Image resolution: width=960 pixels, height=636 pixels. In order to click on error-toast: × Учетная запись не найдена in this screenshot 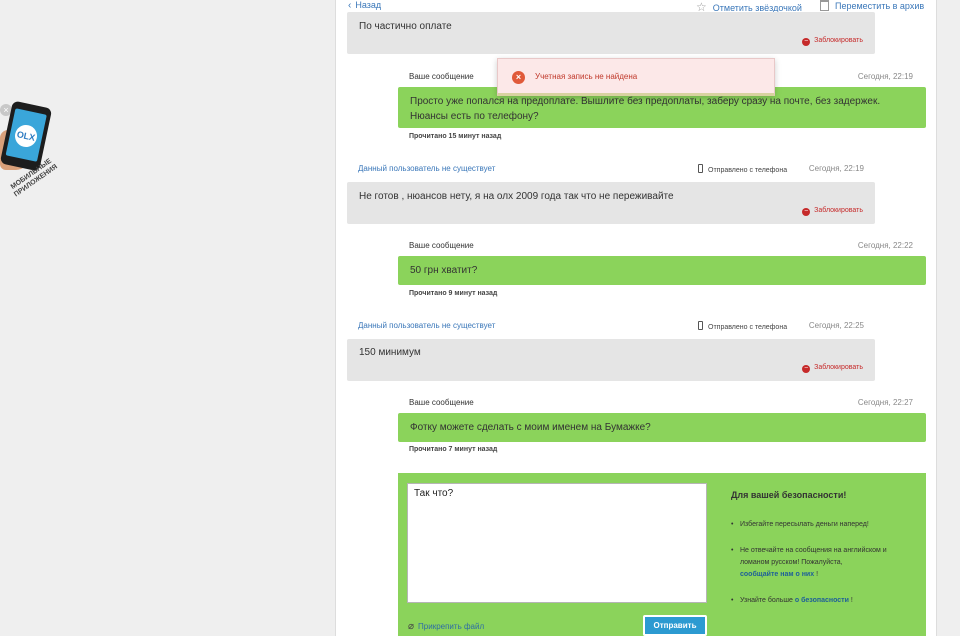, I will do `click(636, 77)`.